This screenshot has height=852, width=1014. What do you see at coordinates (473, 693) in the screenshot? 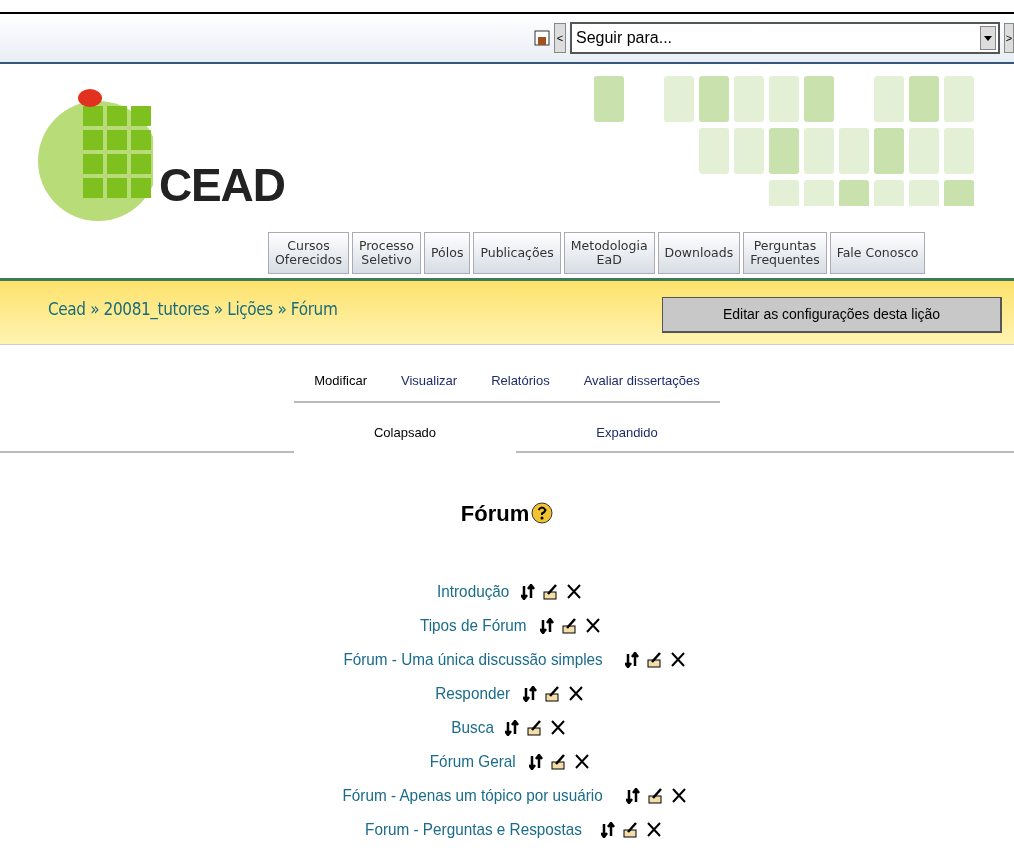
I see `page-link: Responder` at bounding box center [473, 693].